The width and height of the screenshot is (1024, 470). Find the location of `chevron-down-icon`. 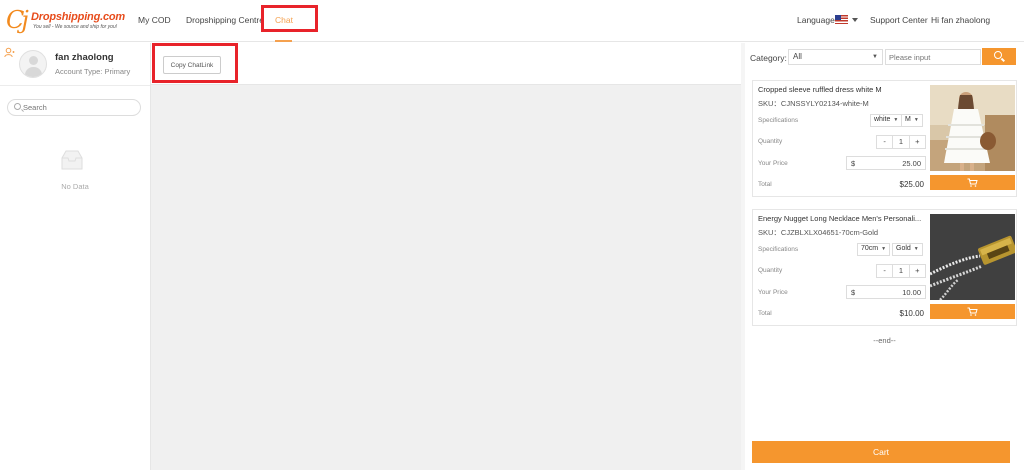

chevron-down-icon is located at coordinates (855, 20).